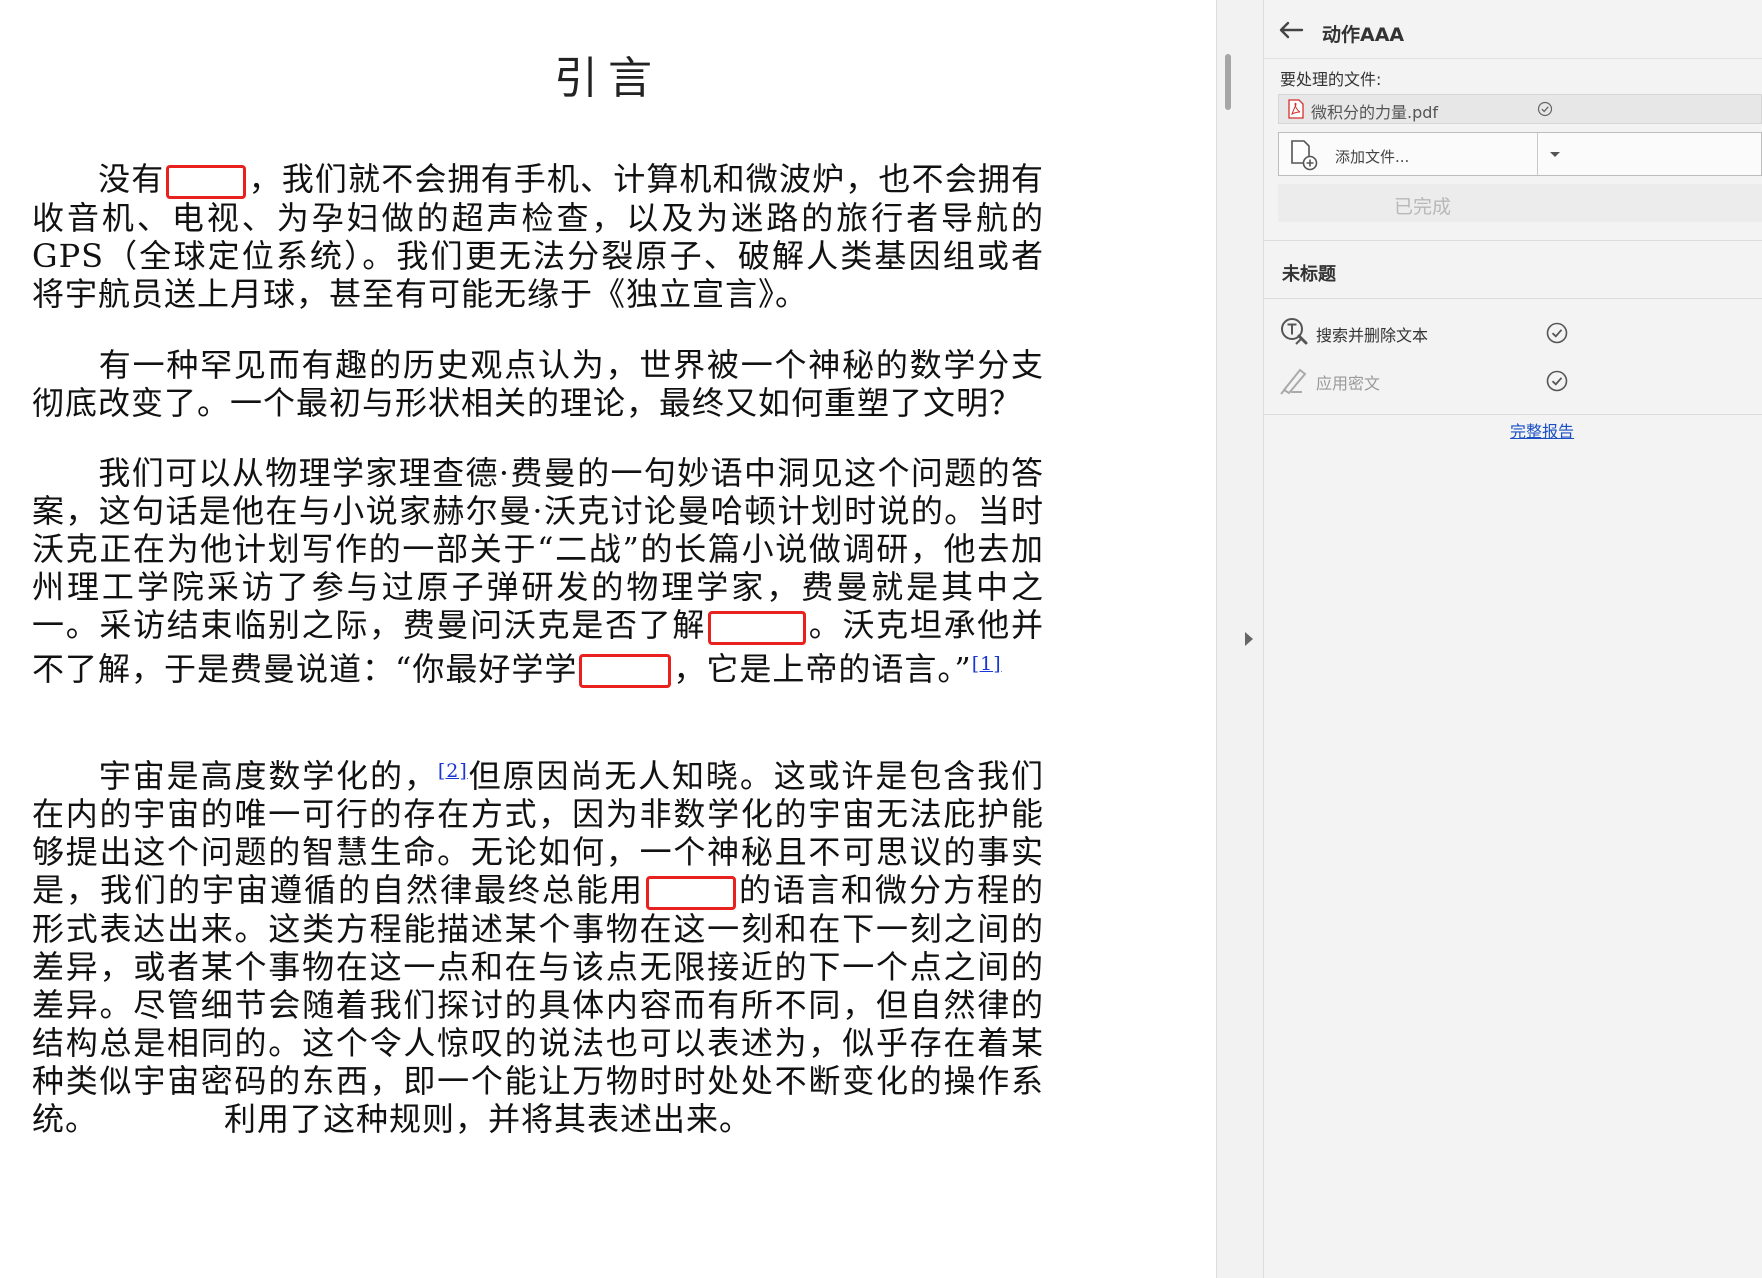 This screenshot has width=1762, height=1278. What do you see at coordinates (822, 668) in the screenshot?
I see `paragraph-text: ，它是上帝的语言。”` at bounding box center [822, 668].